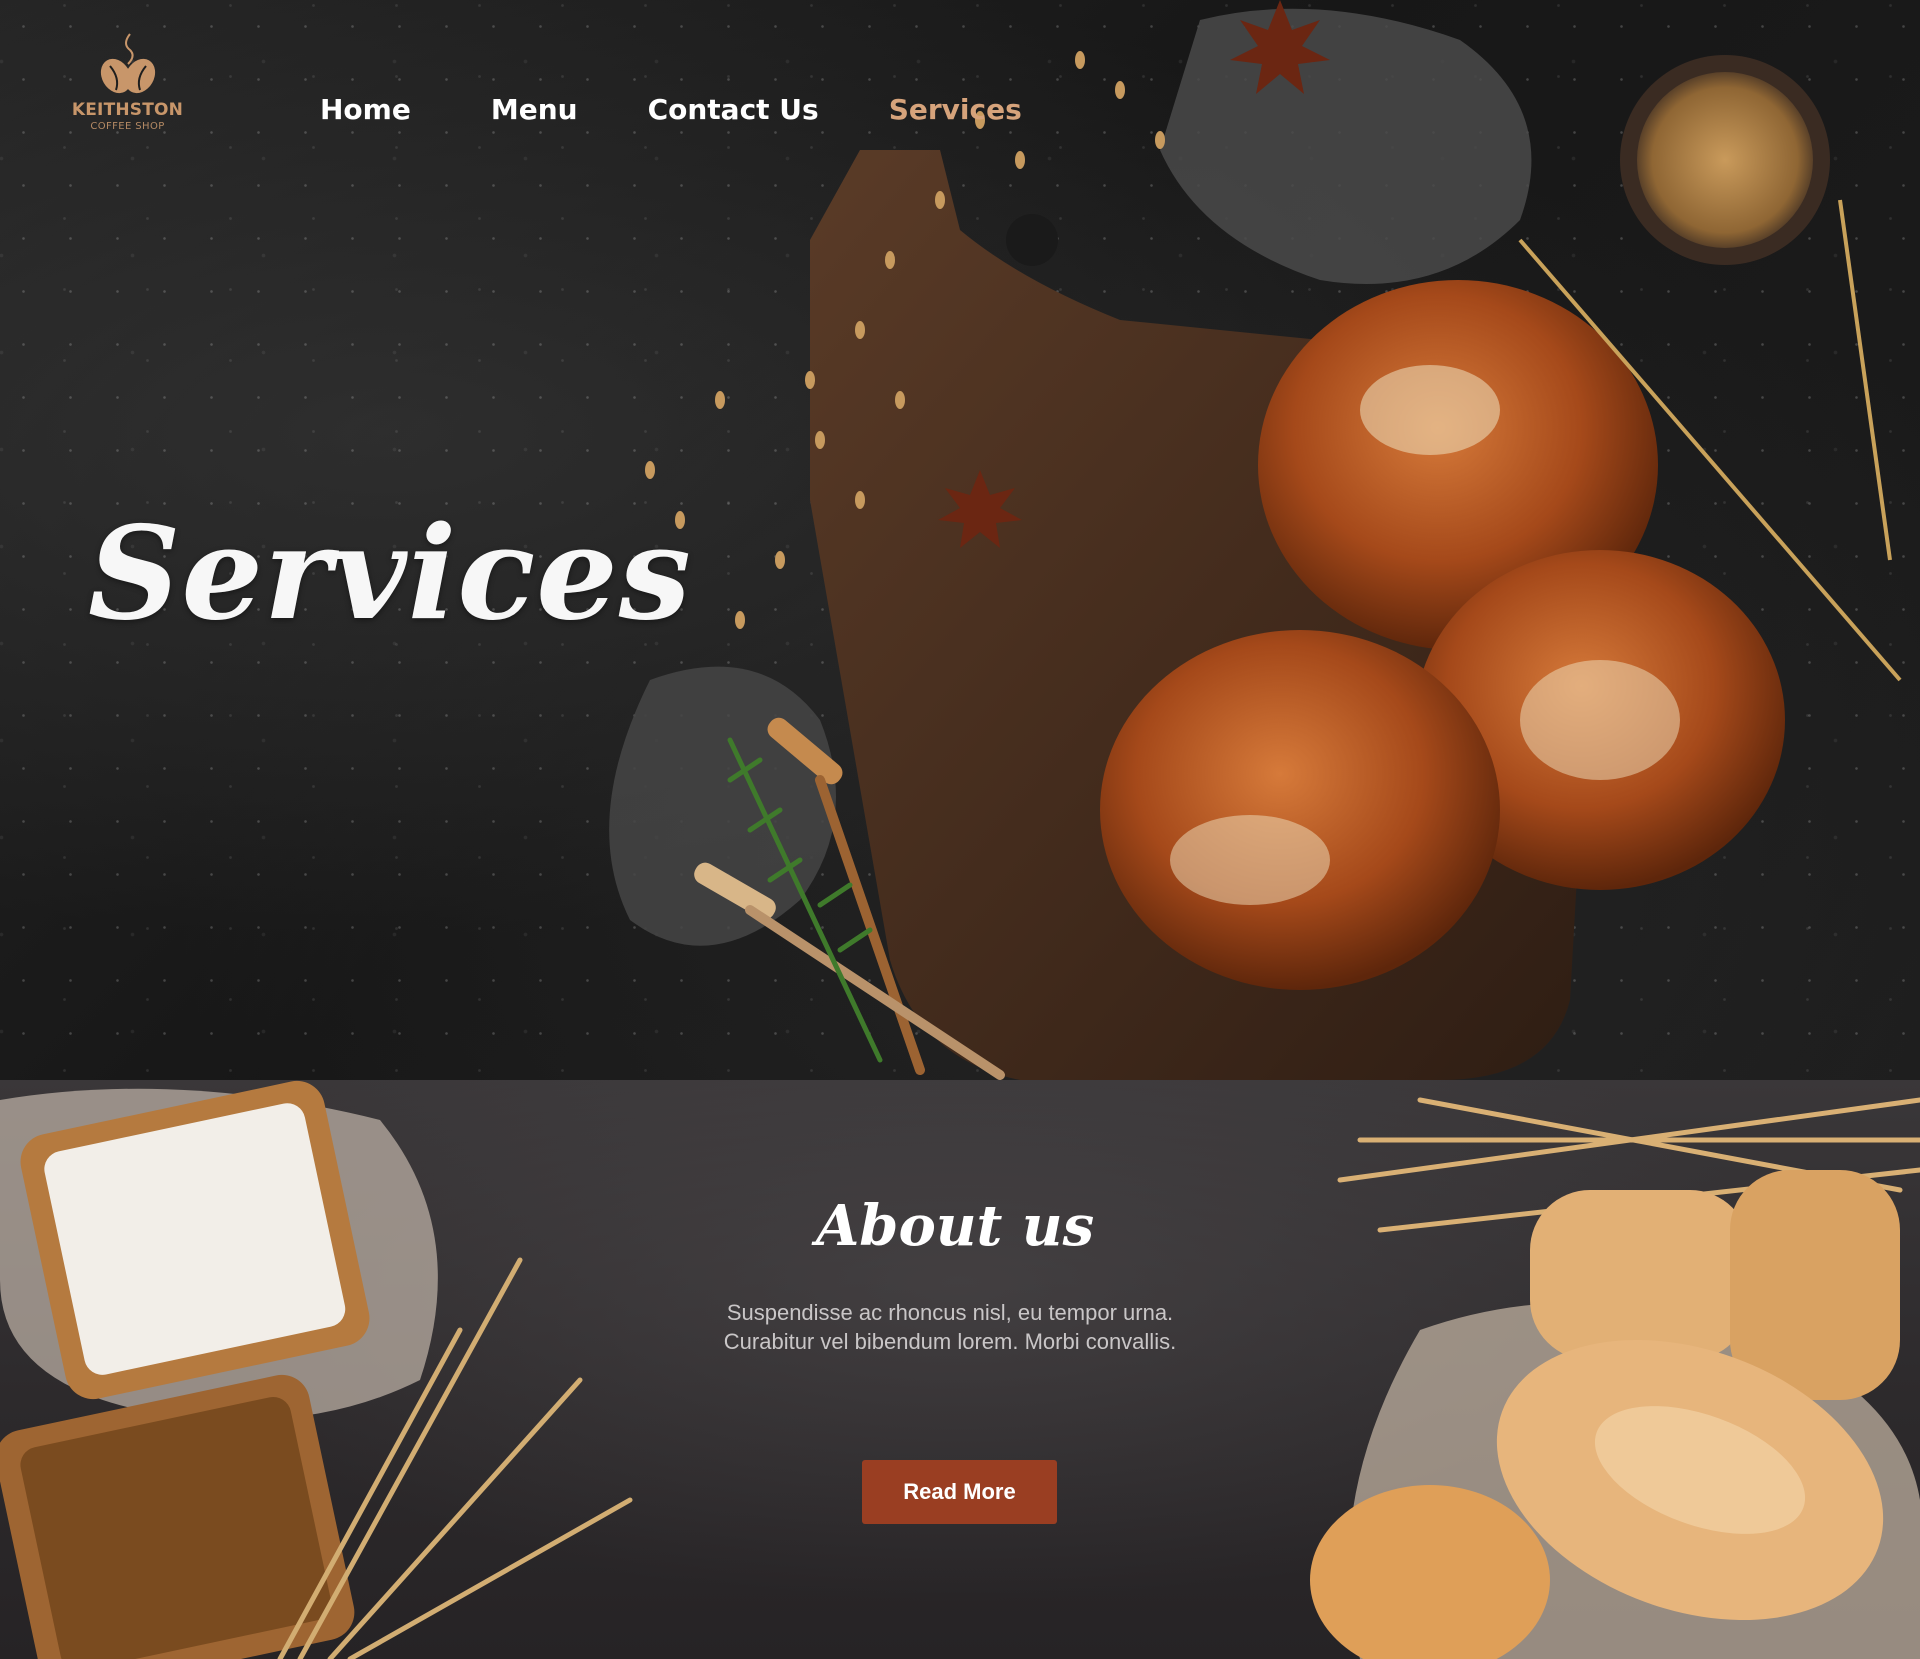  What do you see at coordinates (534, 109) in the screenshot?
I see `nav-link-menu: Menu` at bounding box center [534, 109].